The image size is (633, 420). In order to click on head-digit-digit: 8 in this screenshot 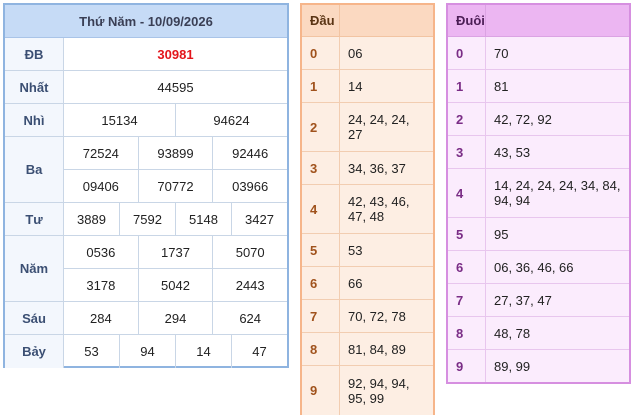, I will do `click(321, 349)`.